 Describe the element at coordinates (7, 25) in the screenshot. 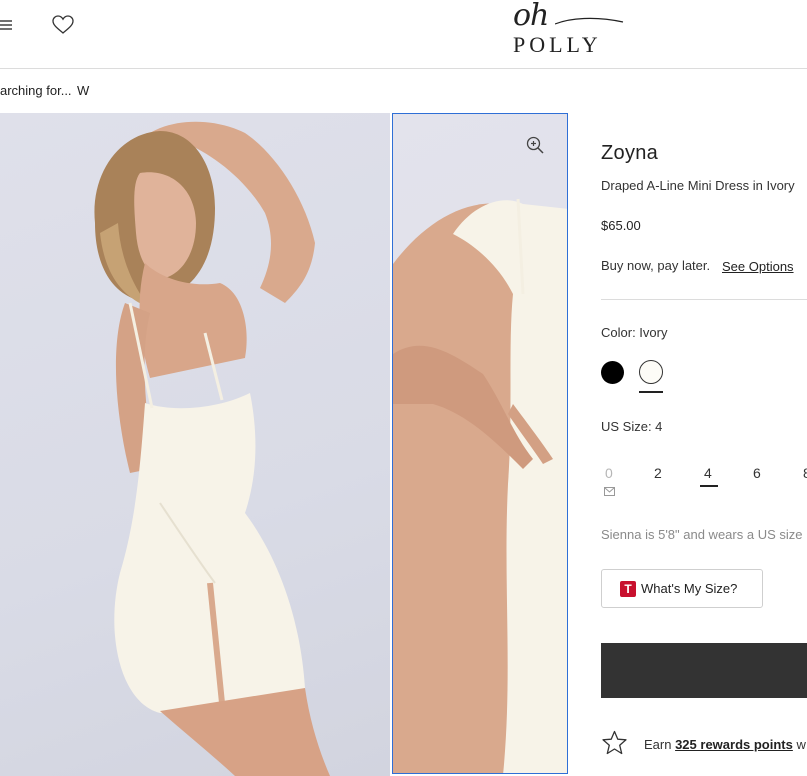

I see `hamburger-icon` at that location.